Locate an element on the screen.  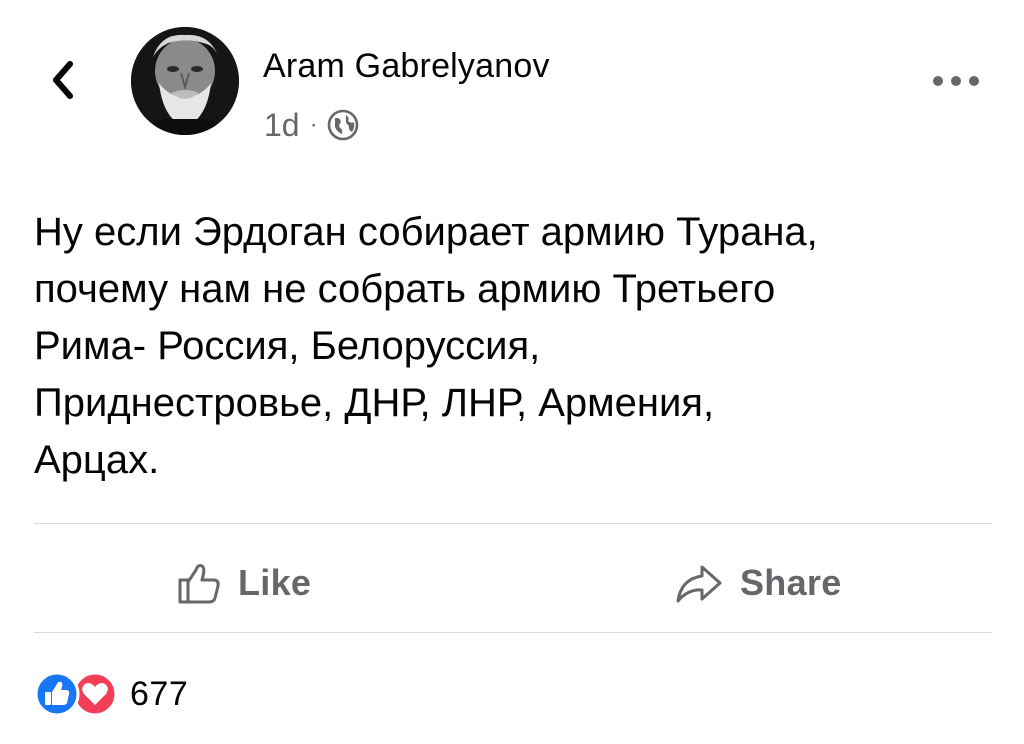
more-horizontal-icon is located at coordinates (956, 81).